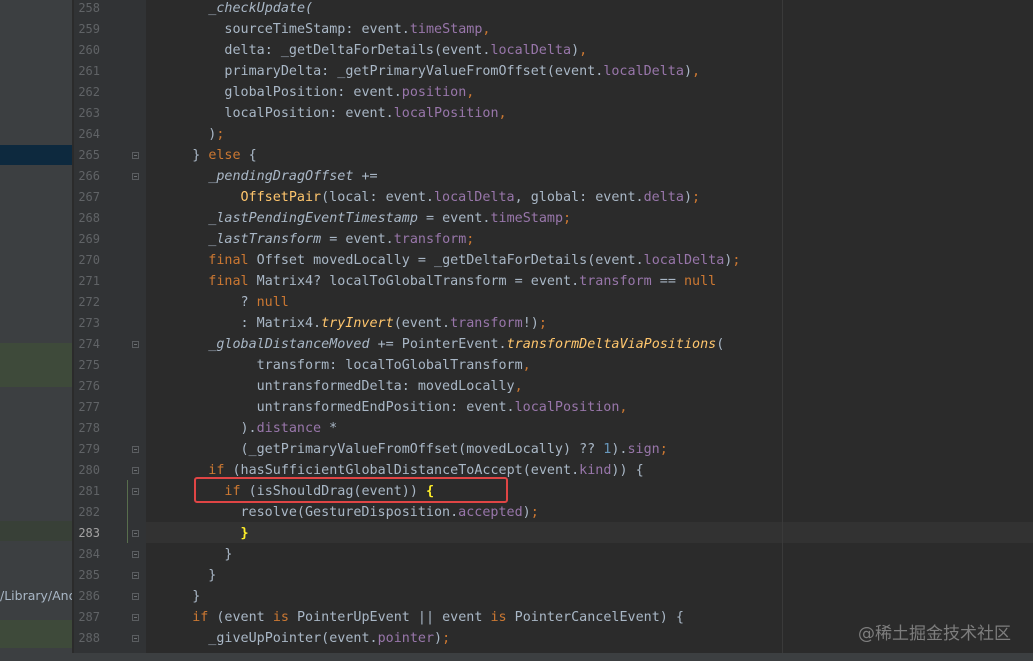 This screenshot has height=661, width=1033. I want to click on code-line: : Matrix4.tryInvert(event.transform!);, so click(394, 323).